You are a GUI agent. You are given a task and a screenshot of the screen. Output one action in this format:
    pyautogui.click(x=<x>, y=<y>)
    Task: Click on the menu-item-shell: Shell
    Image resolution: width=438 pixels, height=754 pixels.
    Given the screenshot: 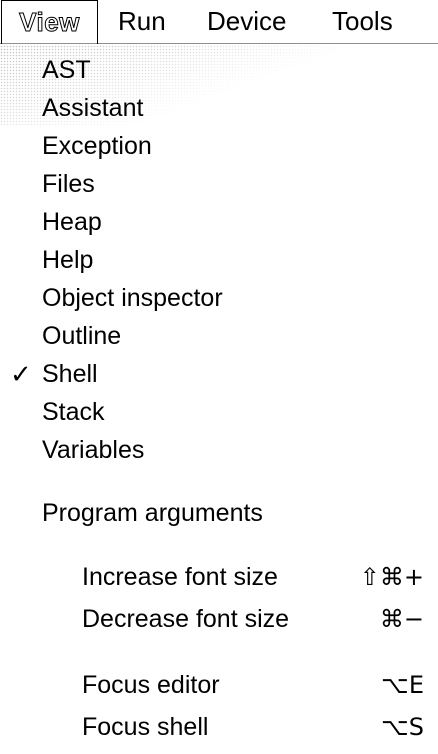 What is the action you would take?
    pyautogui.click(x=70, y=374)
    